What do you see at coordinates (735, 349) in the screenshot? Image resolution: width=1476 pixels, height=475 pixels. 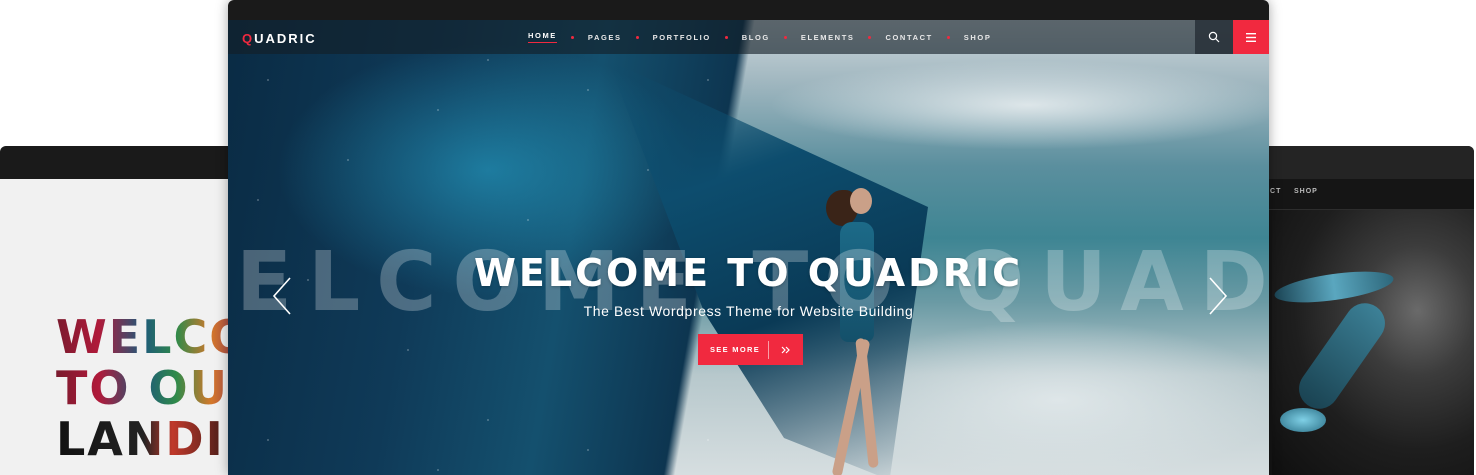 I see `see-more-label: SEE MORE` at bounding box center [735, 349].